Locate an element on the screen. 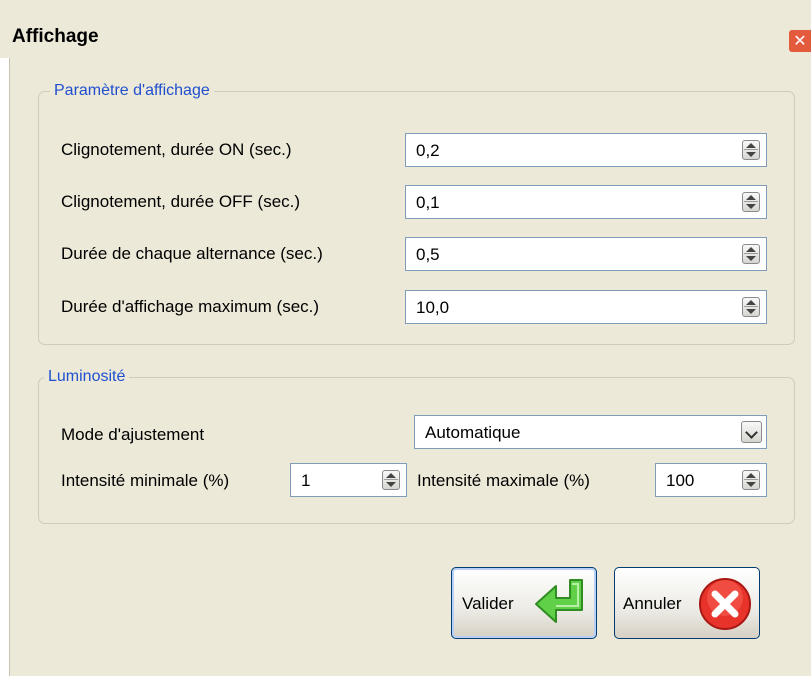 The image size is (811, 676). adjustment-mode-value: Automatique is located at coordinates (473, 432).